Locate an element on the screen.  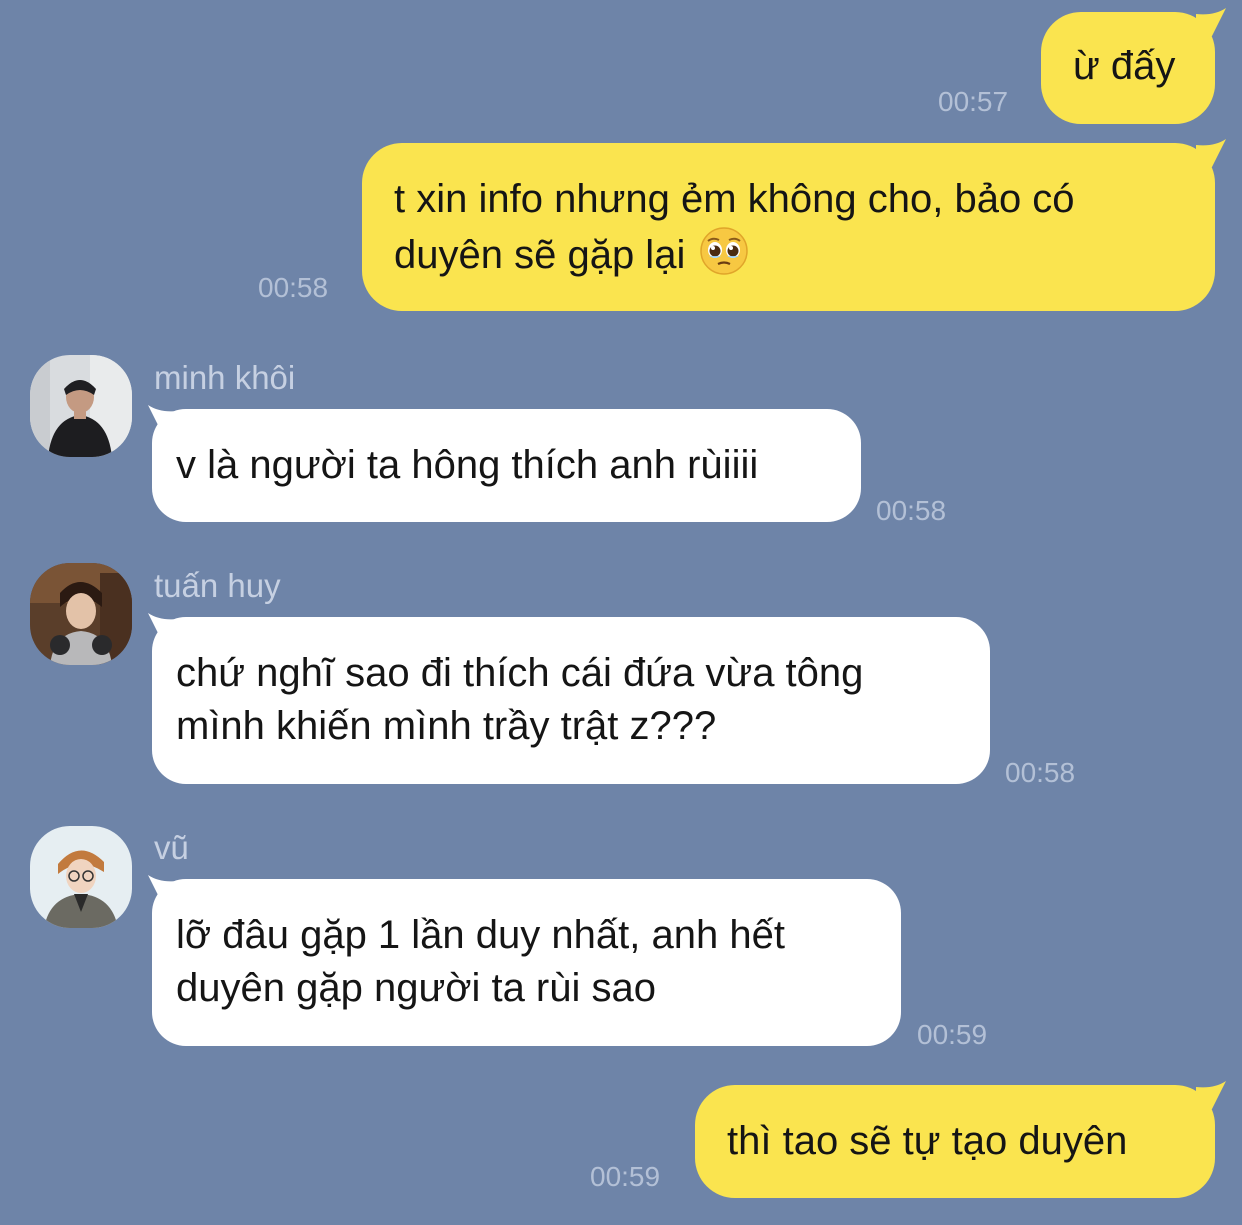
pleading-face-icon is located at coordinates (724, 251).